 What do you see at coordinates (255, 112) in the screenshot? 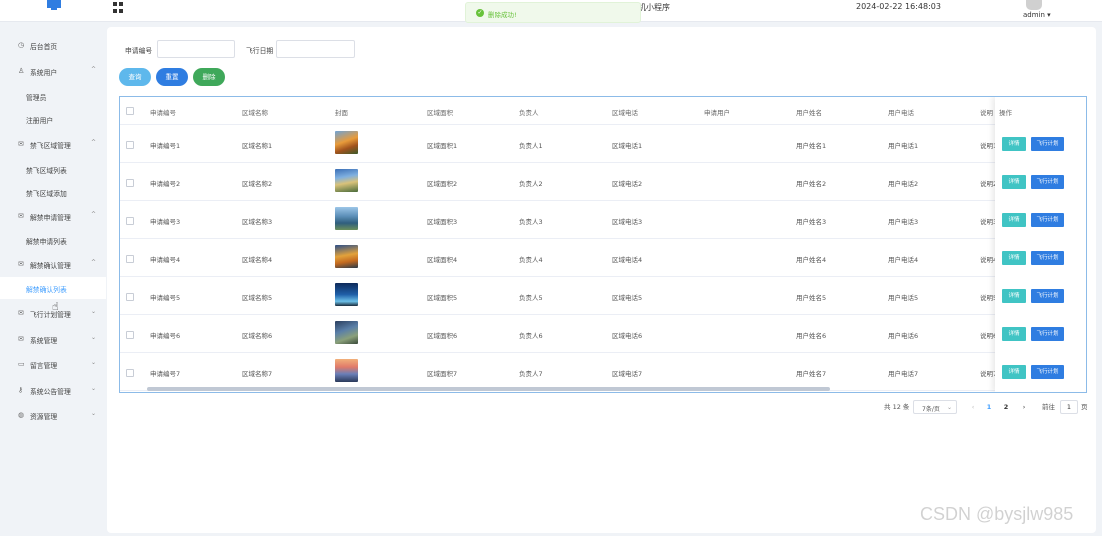
I see `column-header: 区域名称` at bounding box center [255, 112].